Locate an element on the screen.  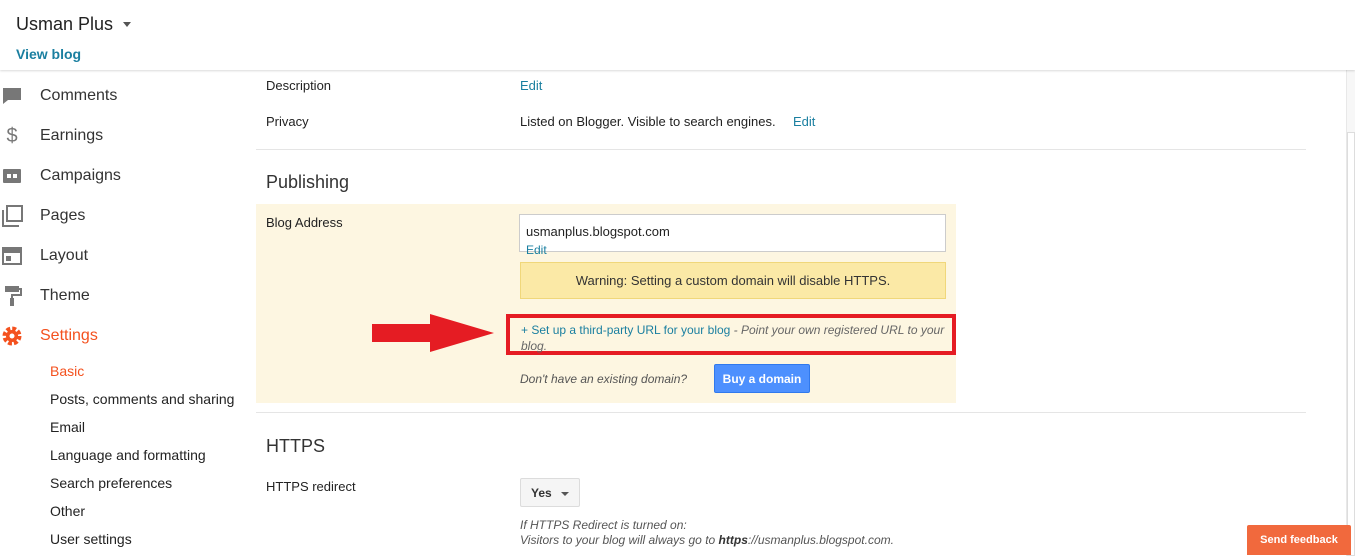
sidebar-item-label: Settings is located at coordinates (69, 335).